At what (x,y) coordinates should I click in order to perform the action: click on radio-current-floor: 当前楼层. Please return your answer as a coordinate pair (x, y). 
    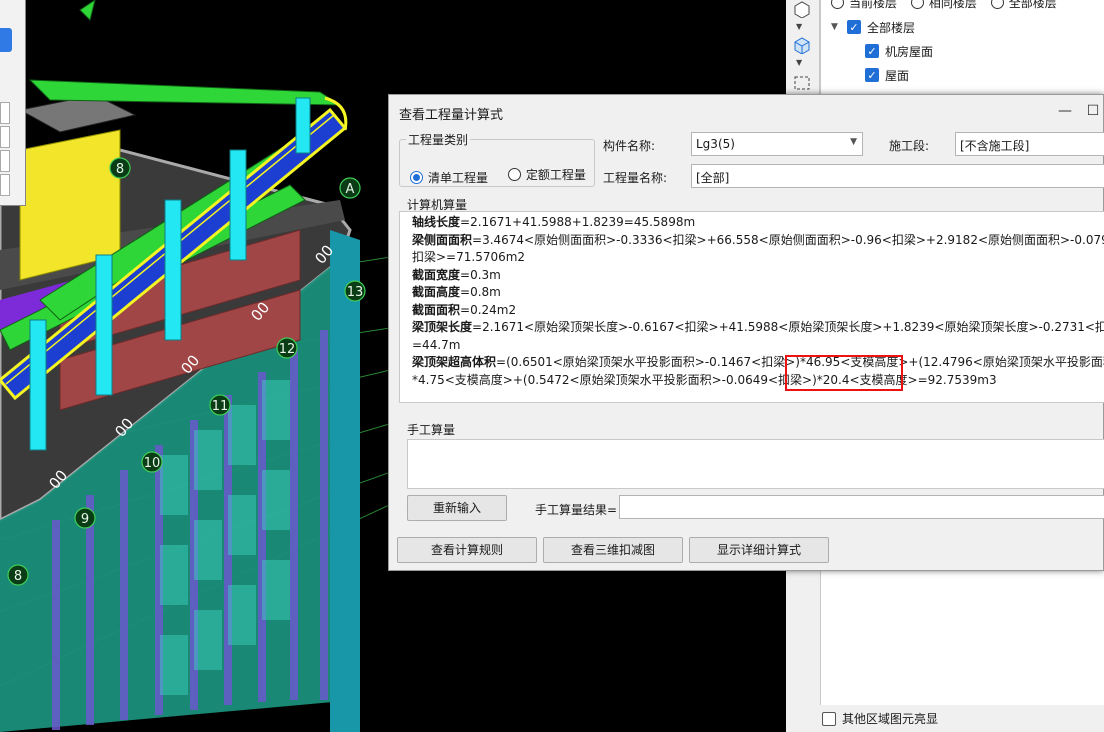
    Looking at the image, I should click on (864, 5).